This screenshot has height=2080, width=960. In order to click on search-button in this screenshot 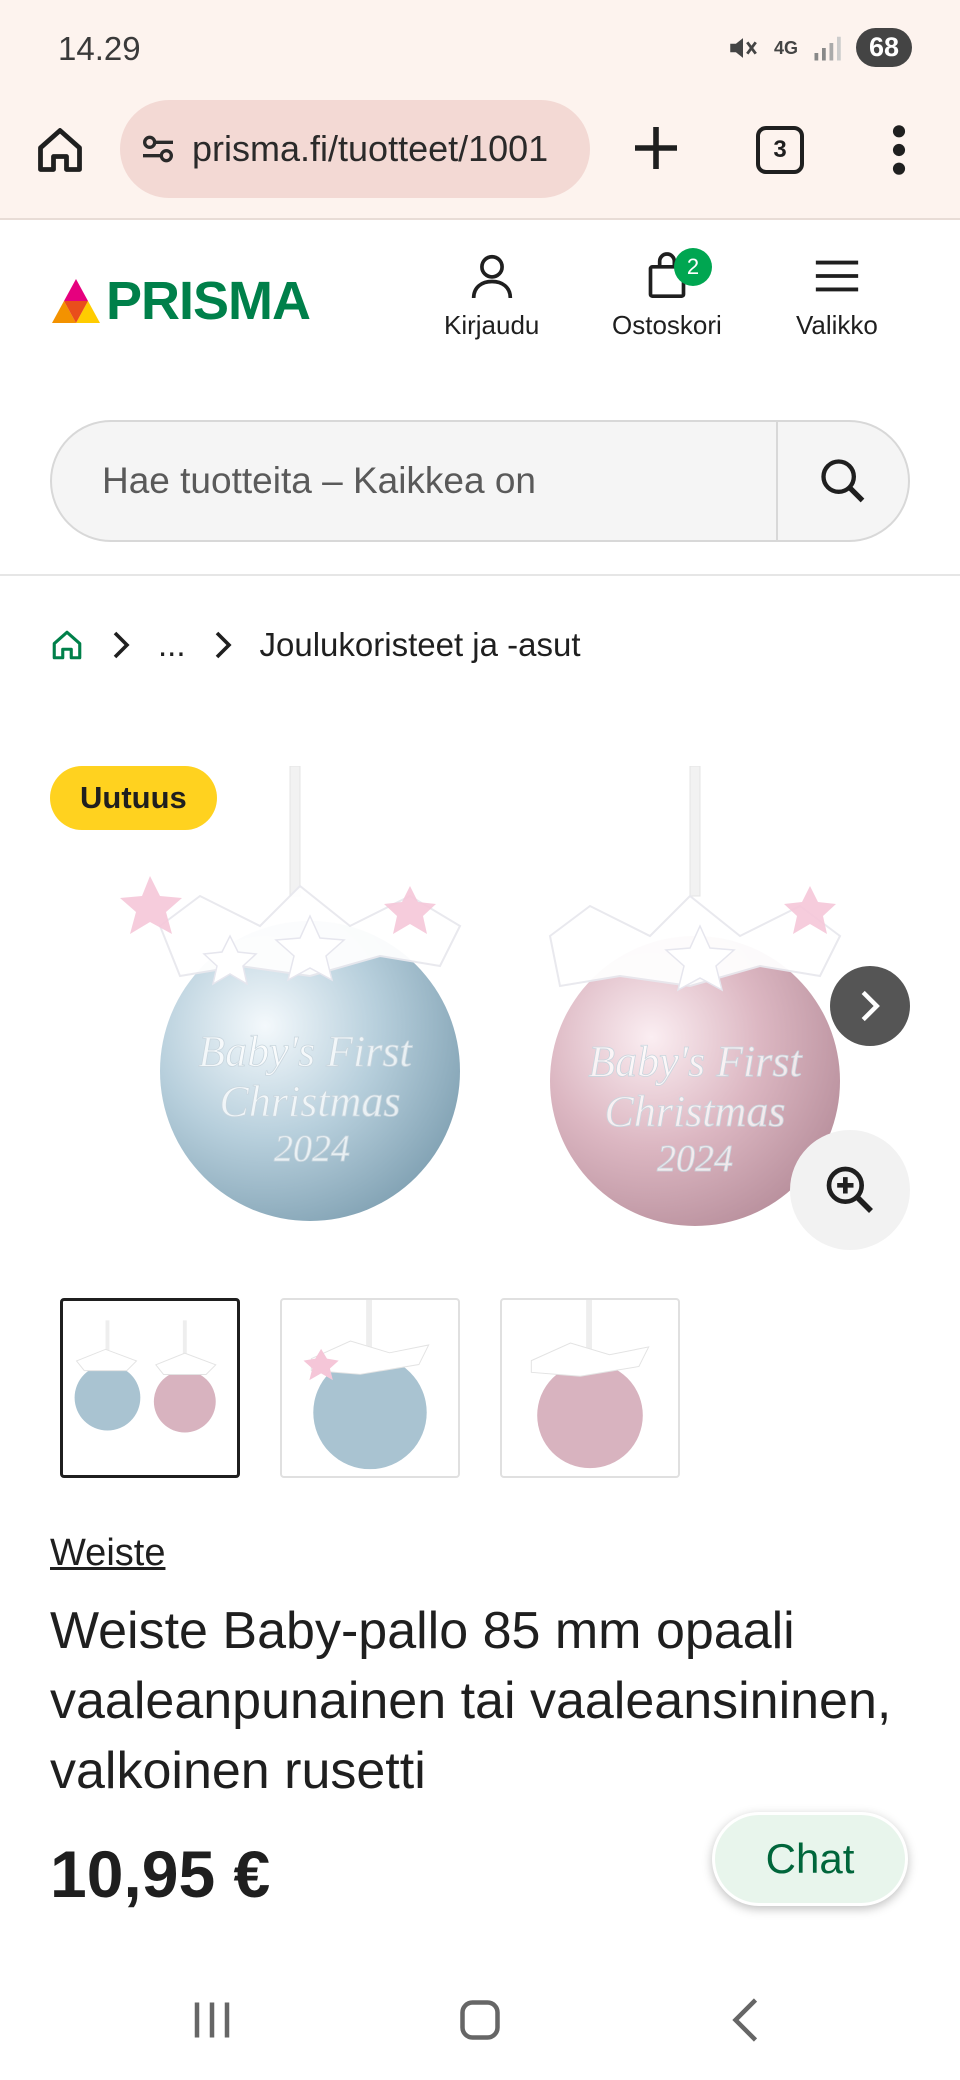, I will do `click(842, 481)`.